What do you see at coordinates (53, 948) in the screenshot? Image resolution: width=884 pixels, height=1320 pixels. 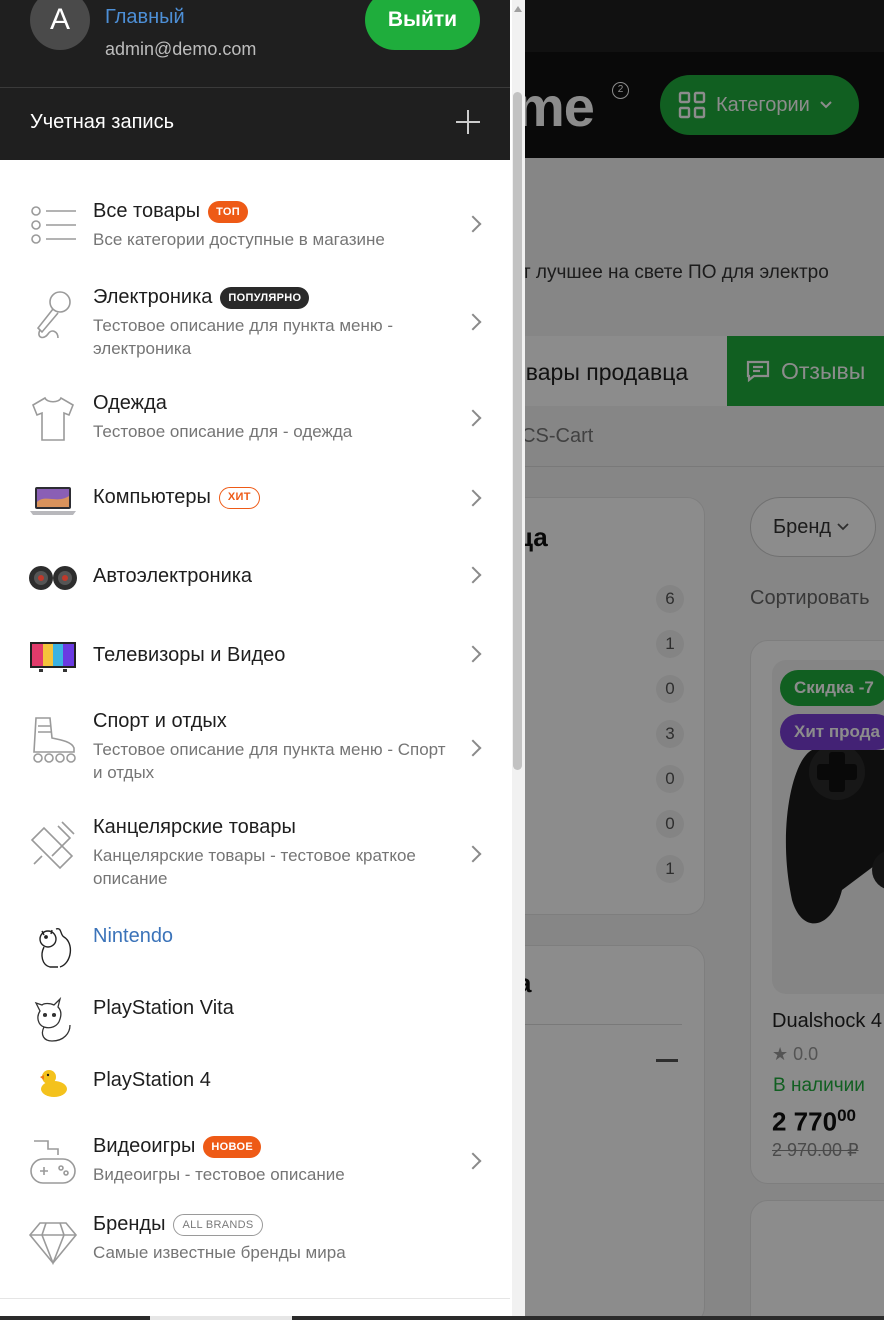 I see `squirrel-icon` at bounding box center [53, 948].